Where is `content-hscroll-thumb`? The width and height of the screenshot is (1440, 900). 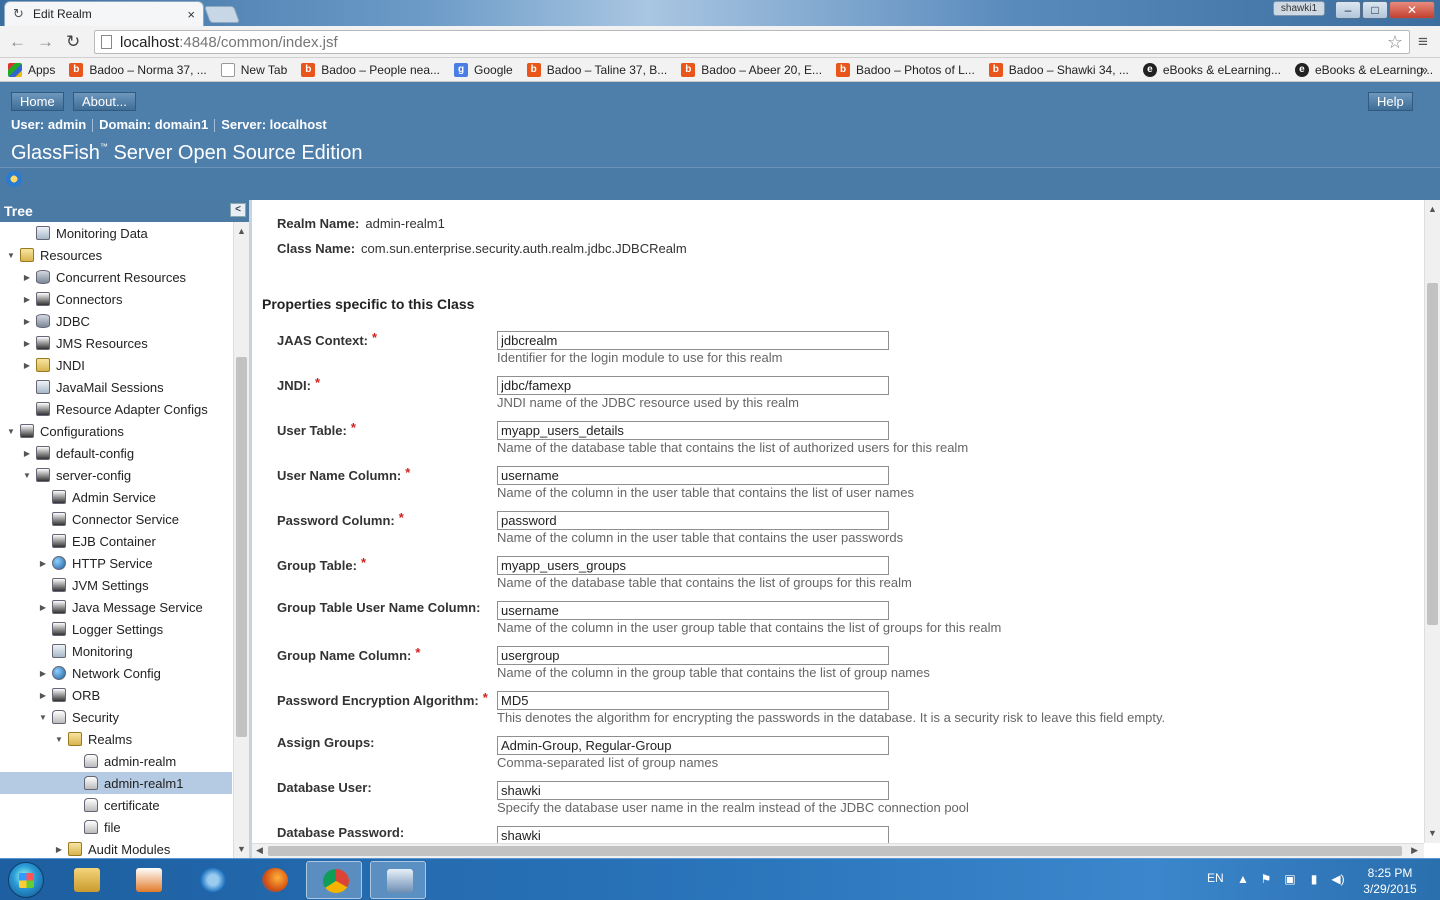 content-hscroll-thumb is located at coordinates (835, 851).